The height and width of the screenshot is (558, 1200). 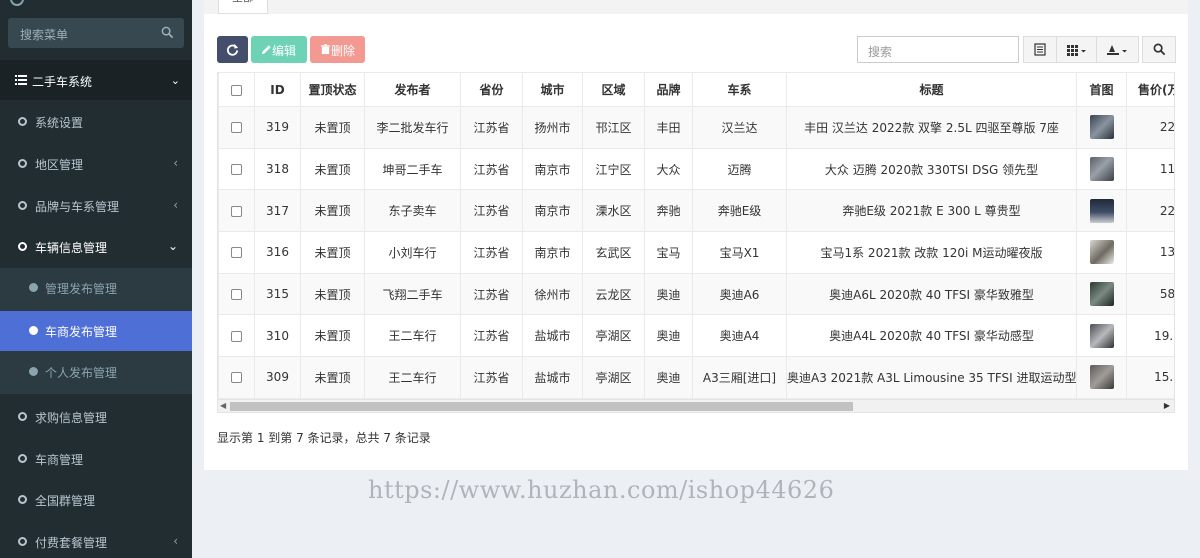 I want to click on cell-area: 亭湖区, so click(x=613, y=336).